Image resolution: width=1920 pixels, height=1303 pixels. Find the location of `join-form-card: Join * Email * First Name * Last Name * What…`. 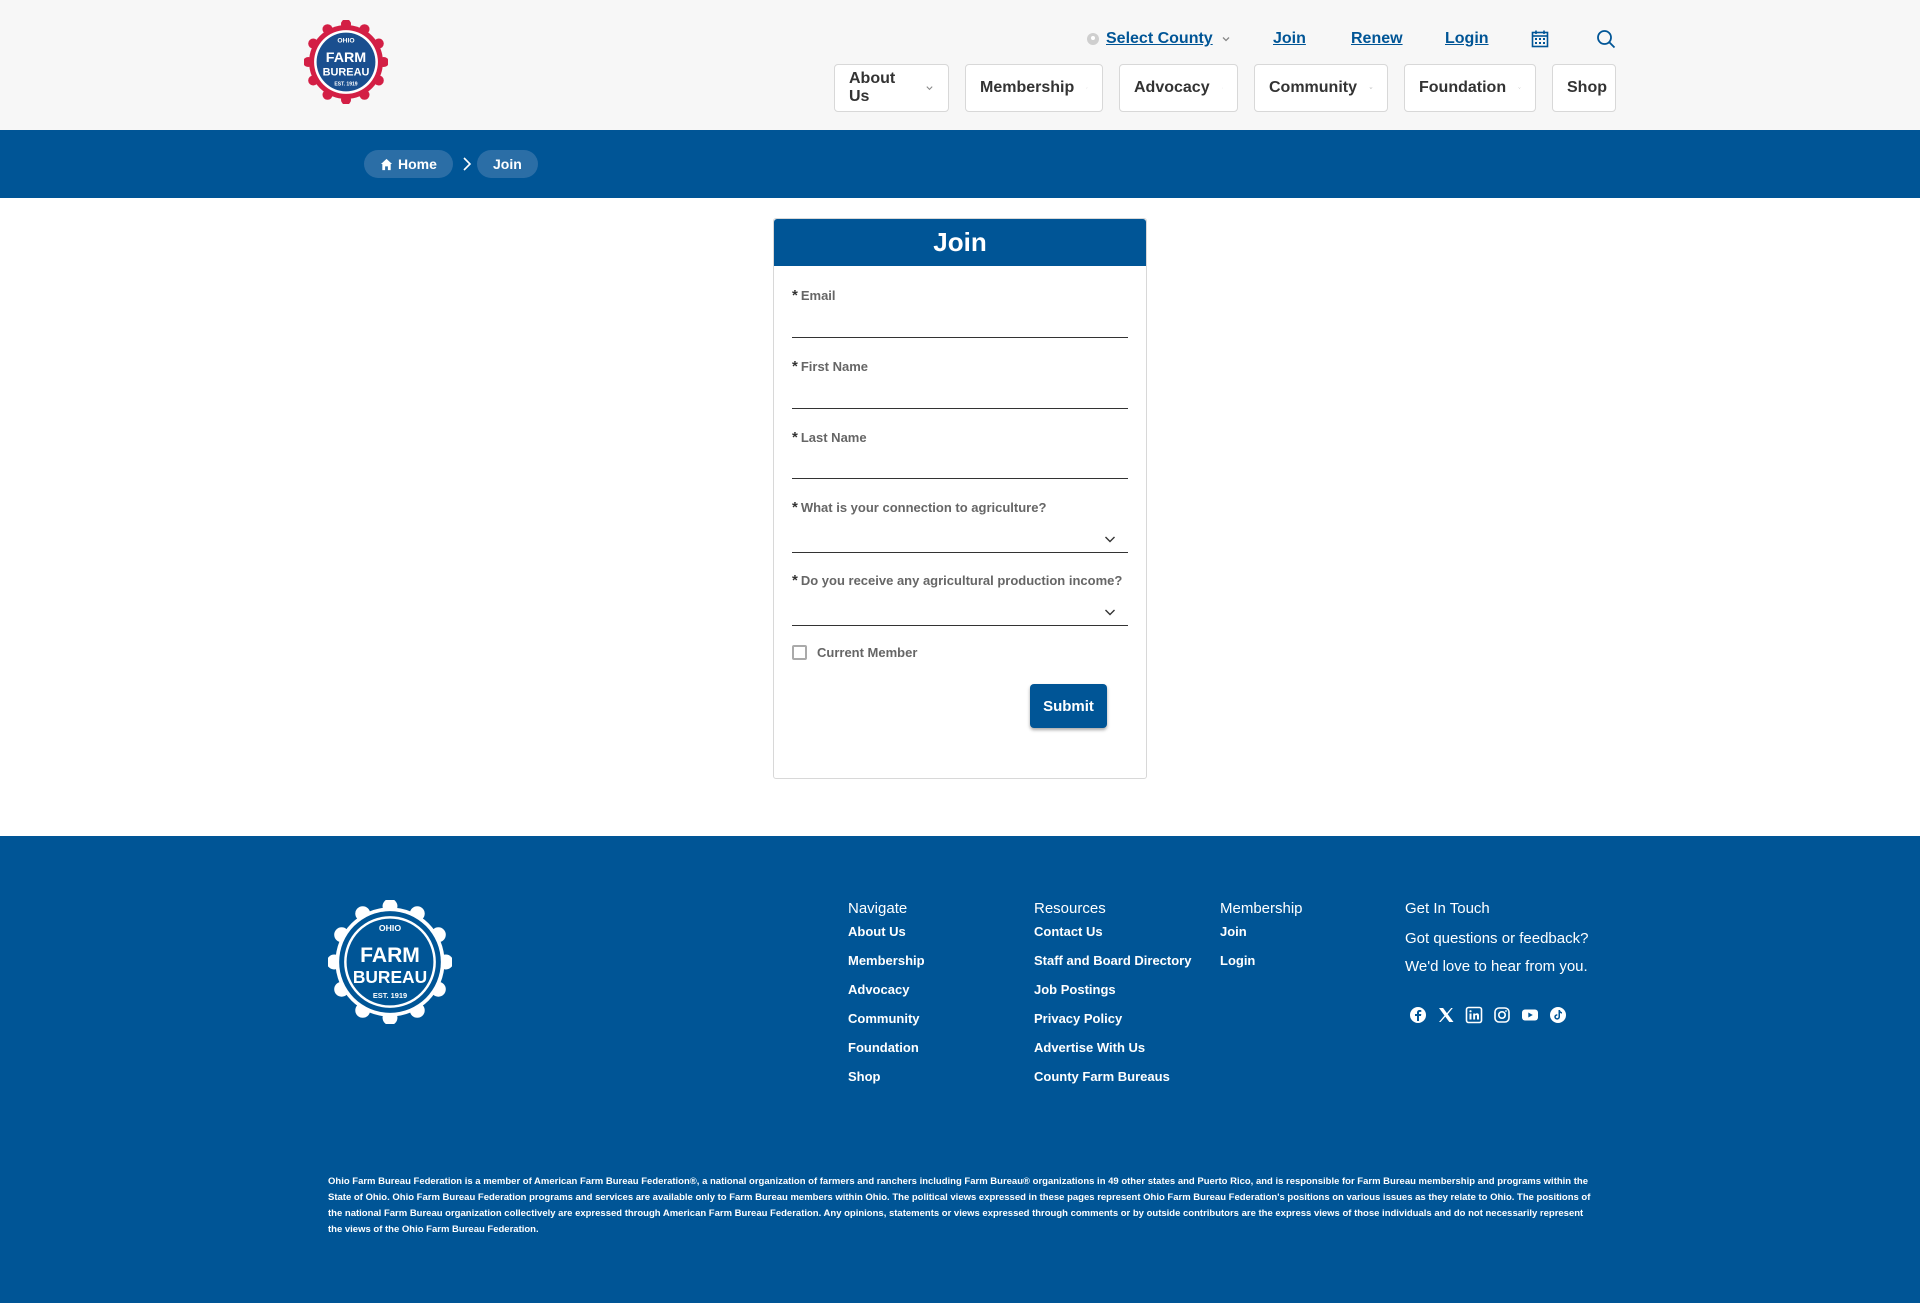

join-form-card: Join * Email * First Name * Last Name * What… is located at coordinates (960, 498).